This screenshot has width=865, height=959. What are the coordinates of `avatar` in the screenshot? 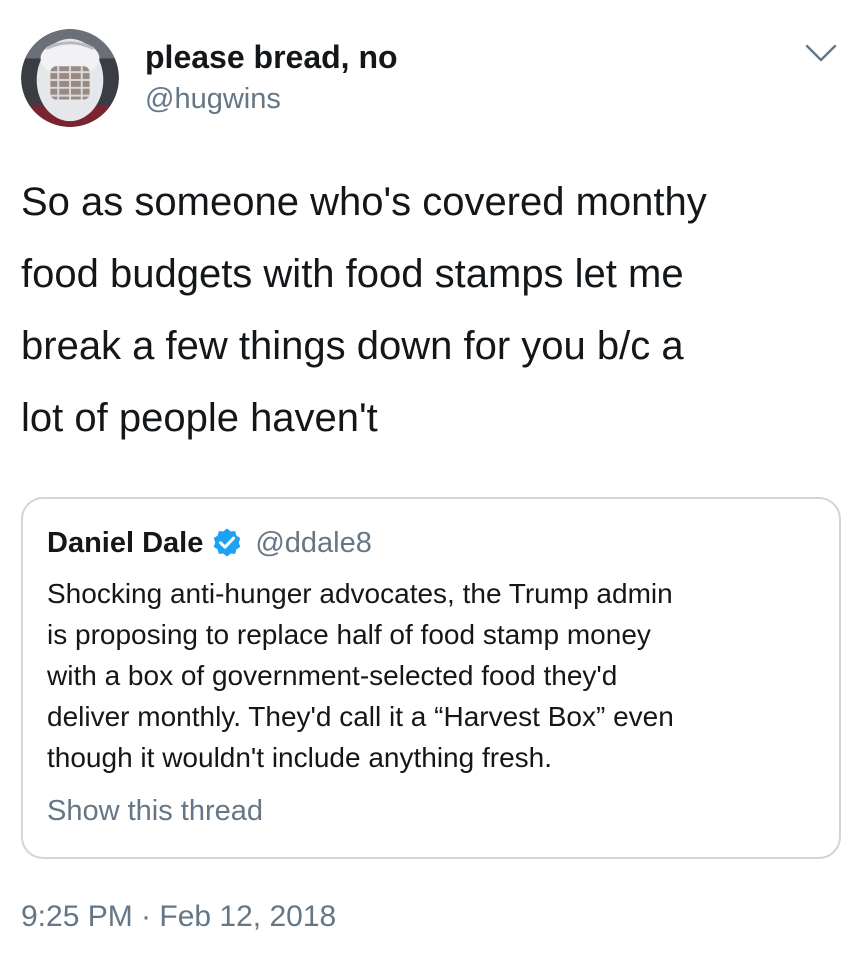 It's located at (70, 78).